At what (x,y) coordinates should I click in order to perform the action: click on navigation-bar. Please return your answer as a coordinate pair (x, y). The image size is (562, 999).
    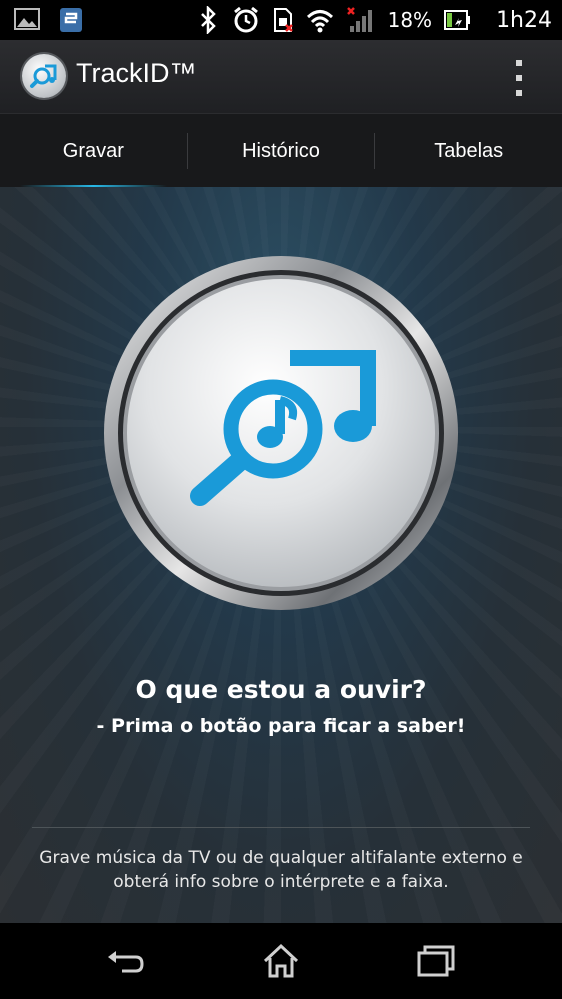
    Looking at the image, I should click on (281, 961).